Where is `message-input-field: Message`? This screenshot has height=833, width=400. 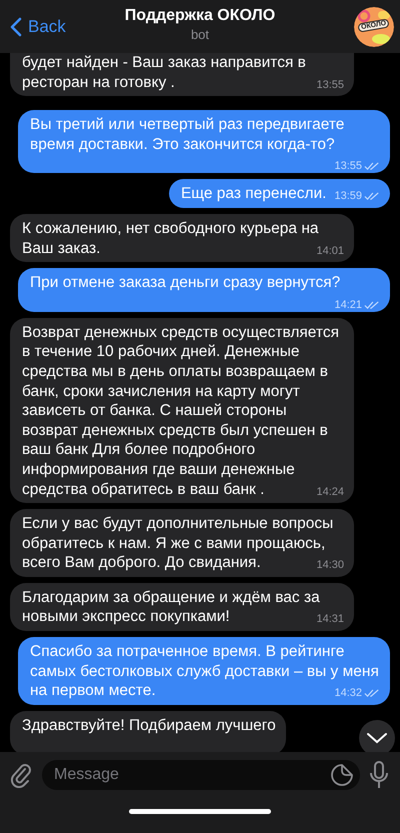 message-input-field: Message is located at coordinates (201, 775).